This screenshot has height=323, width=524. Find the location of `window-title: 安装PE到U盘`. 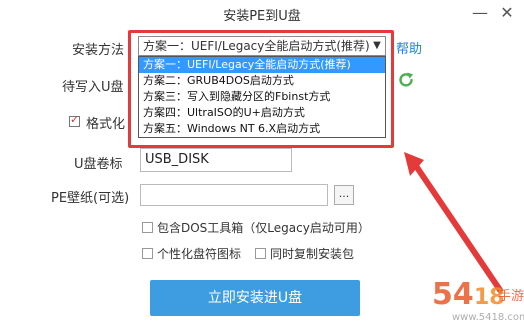

window-title: 安装PE到U盘 is located at coordinates (262, 16).